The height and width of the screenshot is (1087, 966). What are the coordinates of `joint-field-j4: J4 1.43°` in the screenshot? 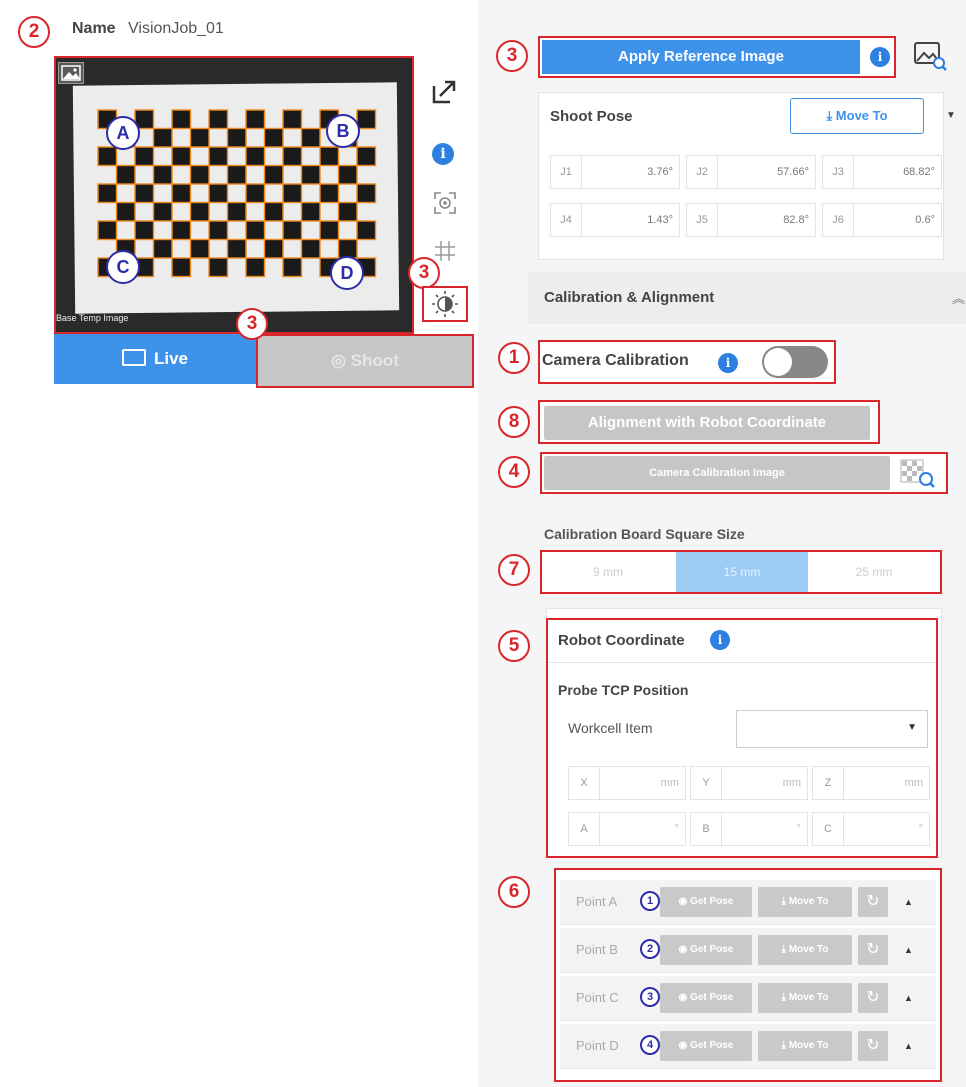 It's located at (615, 220).